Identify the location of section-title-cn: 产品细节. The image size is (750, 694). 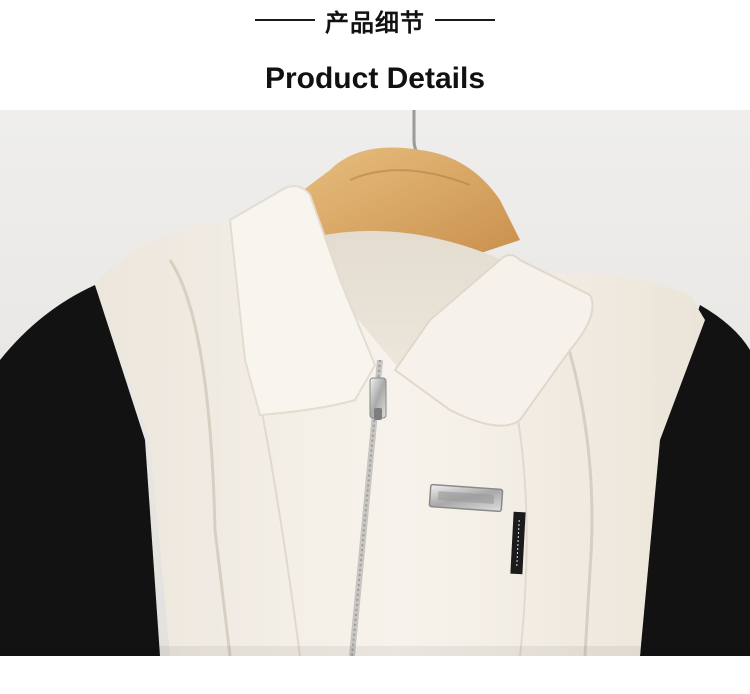
(375, 22).